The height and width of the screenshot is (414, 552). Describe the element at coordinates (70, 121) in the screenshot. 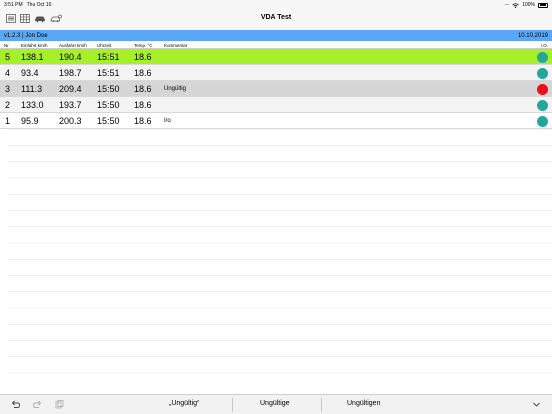

I see `cell-exit: 200.3` at that location.